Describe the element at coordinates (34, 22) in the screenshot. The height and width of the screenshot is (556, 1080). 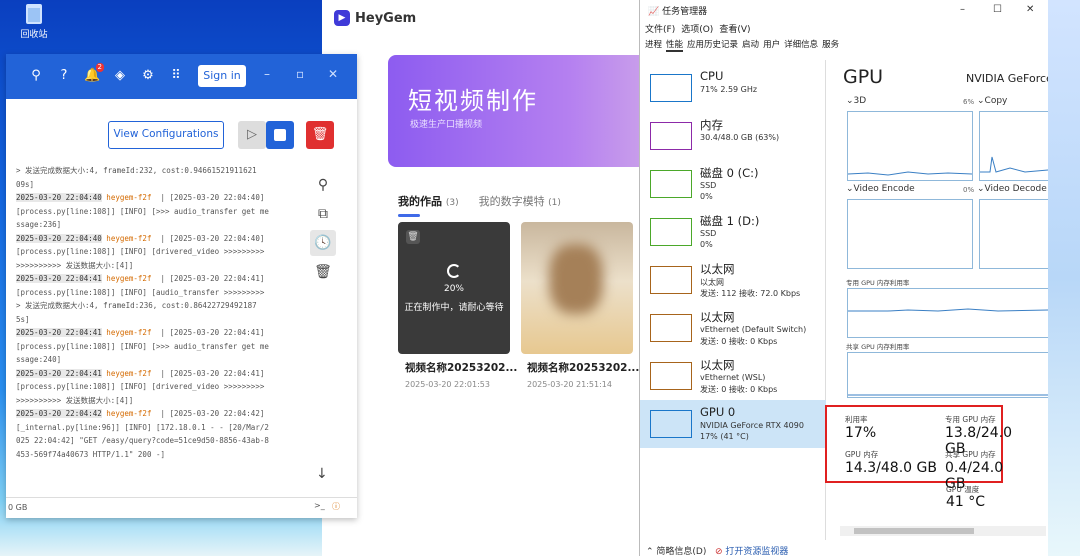
I see `recycle-bin-icon: 回收站` at that location.